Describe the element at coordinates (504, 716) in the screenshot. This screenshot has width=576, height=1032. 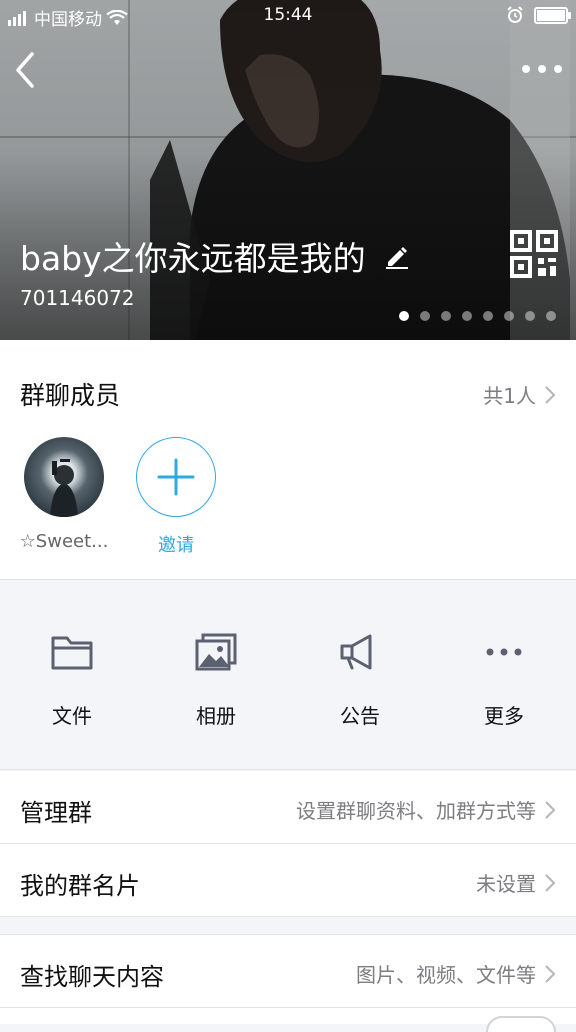
I see `feature-label: 更多` at that location.